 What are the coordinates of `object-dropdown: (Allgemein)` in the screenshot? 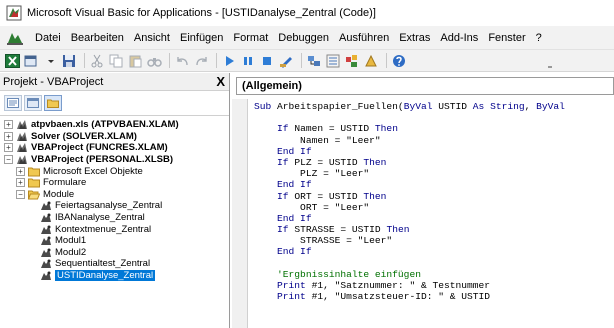 It's located at (425, 86).